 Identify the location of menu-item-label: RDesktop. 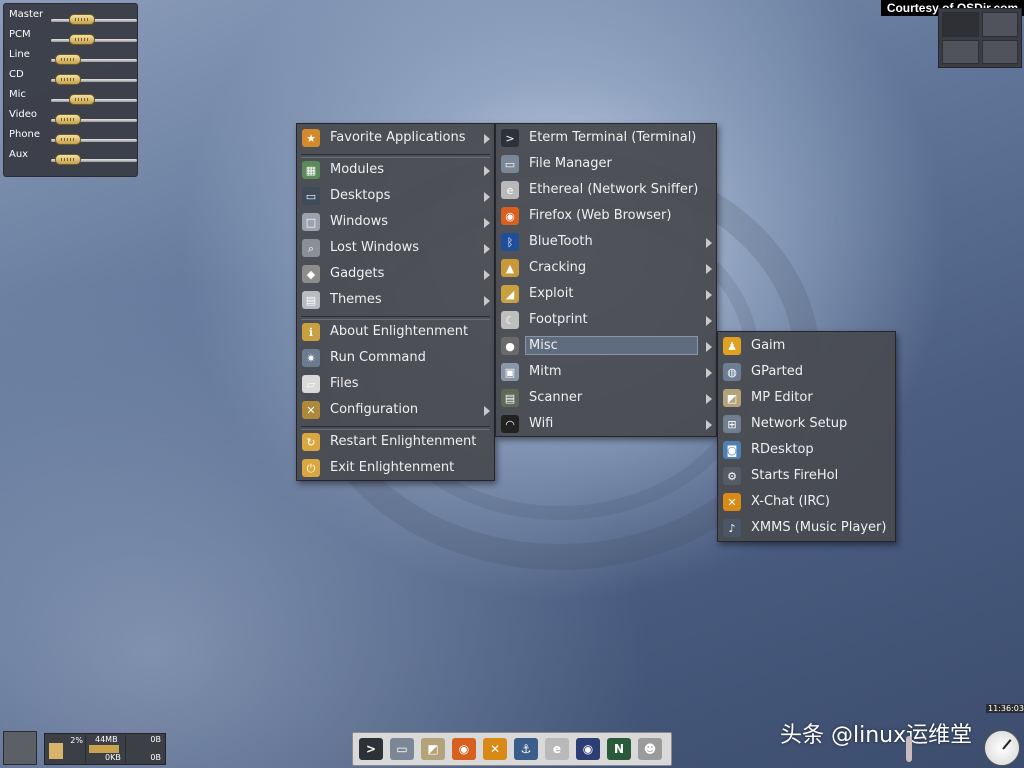
(782, 449).